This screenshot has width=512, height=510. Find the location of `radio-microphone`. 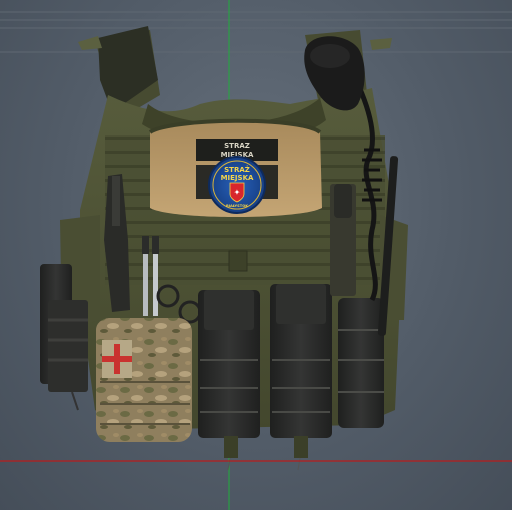

radio-microphone is located at coordinates (334, 73).